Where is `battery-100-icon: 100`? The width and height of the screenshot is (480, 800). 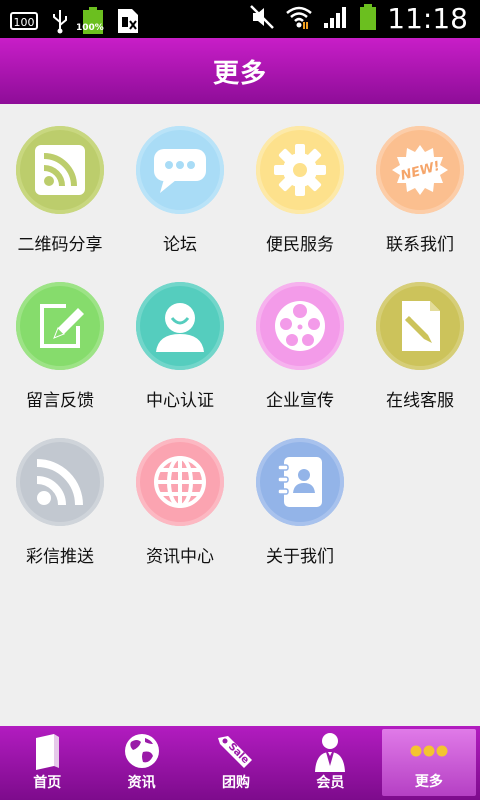
battery-100-icon: 100 is located at coordinates (25, 23).